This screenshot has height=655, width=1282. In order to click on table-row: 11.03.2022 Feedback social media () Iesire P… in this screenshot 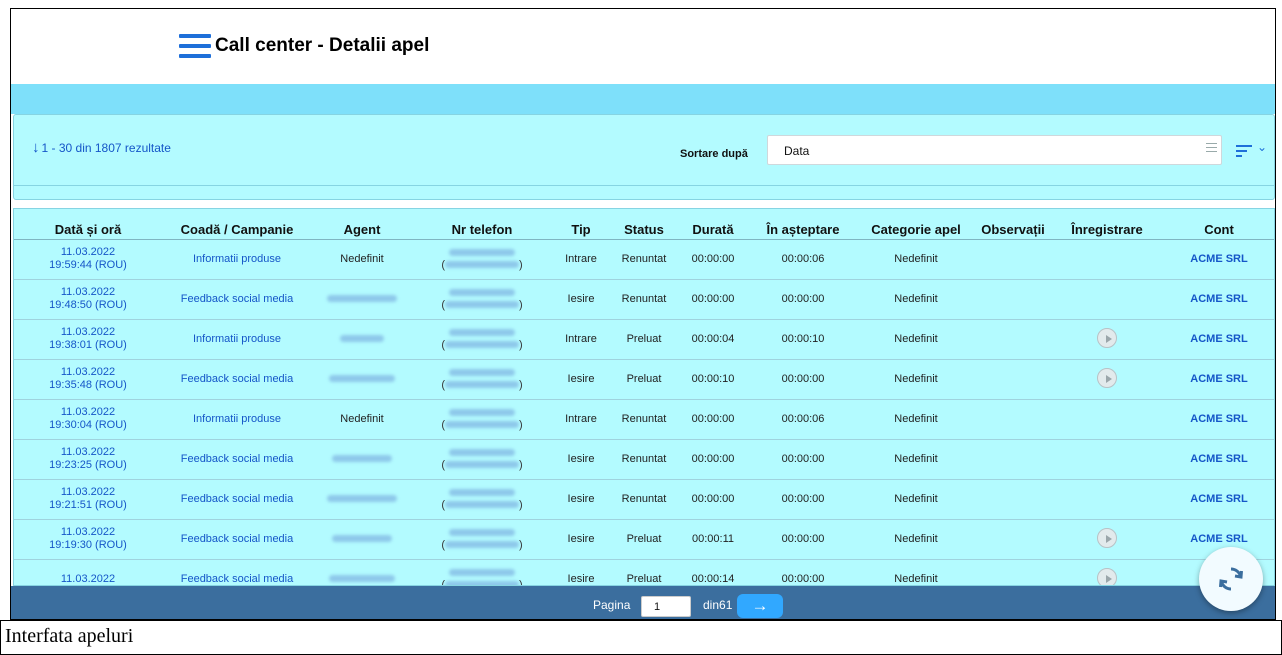, I will do `click(644, 572)`.